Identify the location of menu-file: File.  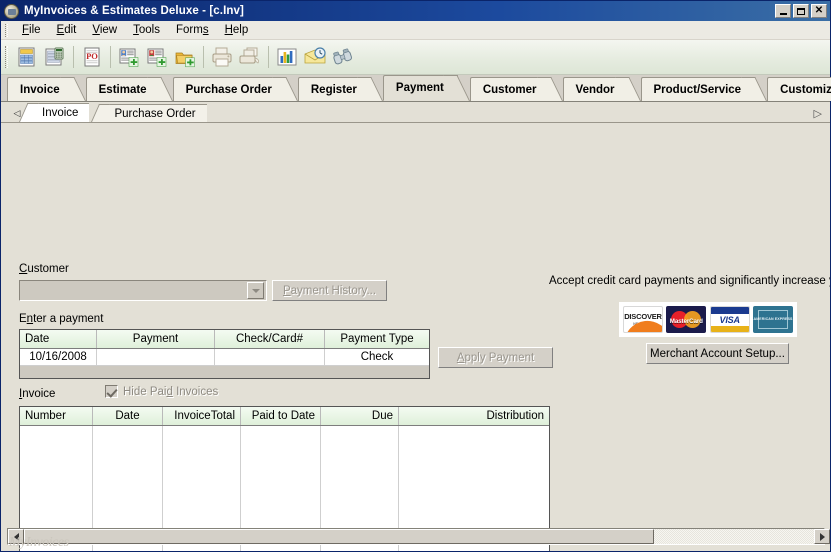
(31, 30).